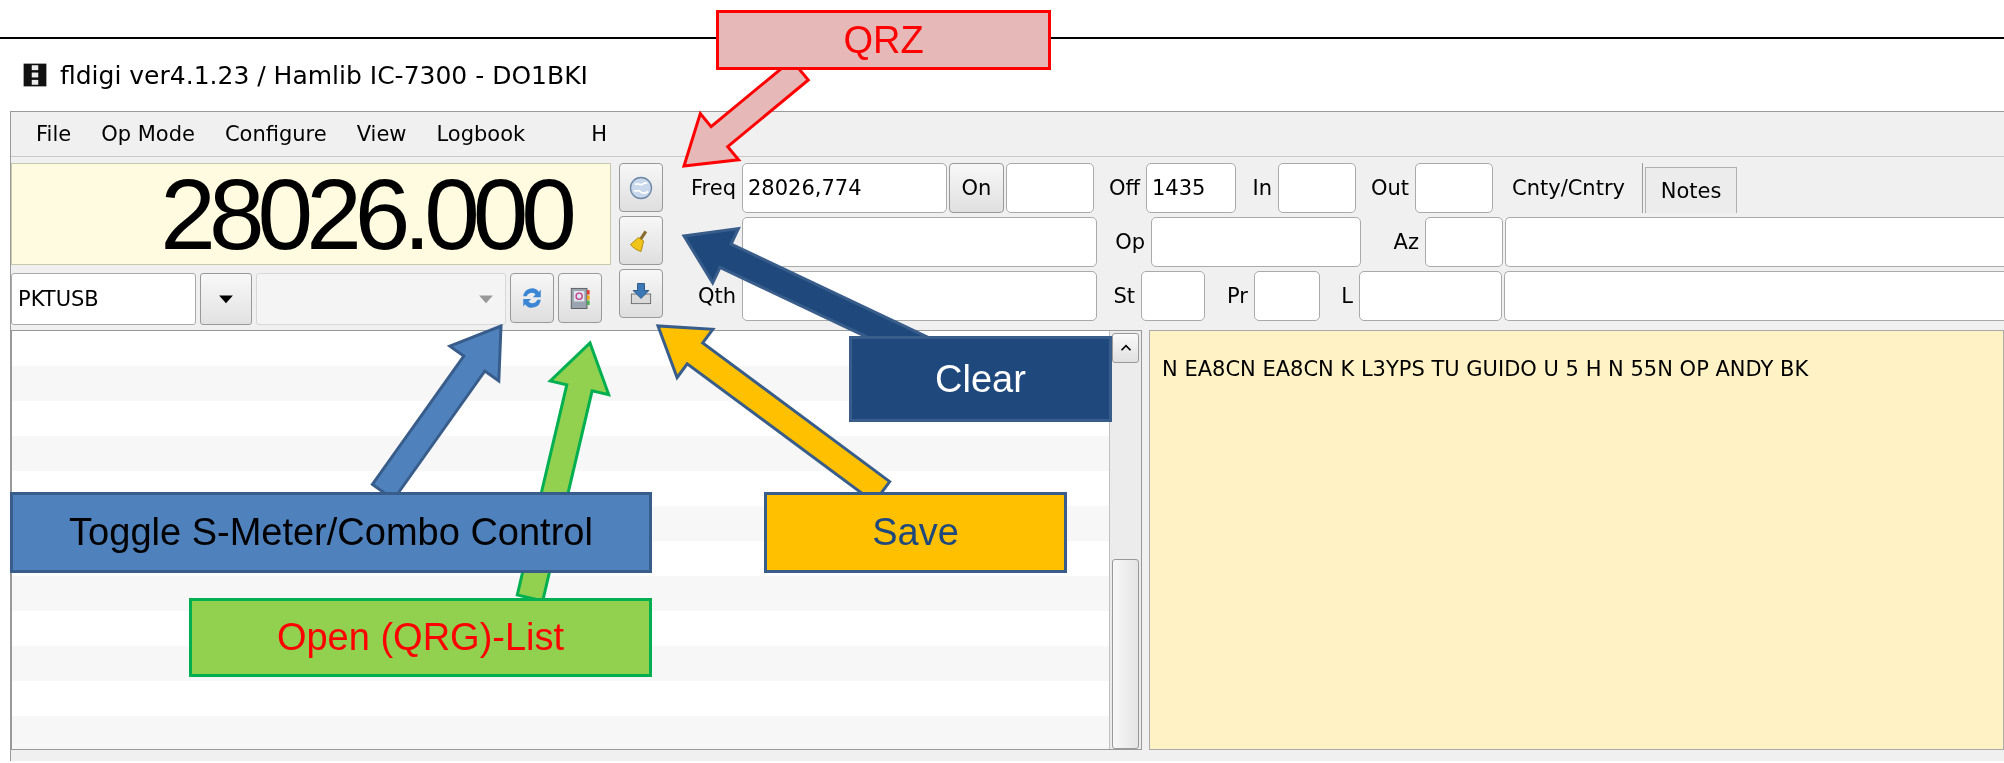 The height and width of the screenshot is (763, 2004). I want to click on callout: Save, so click(915, 532).